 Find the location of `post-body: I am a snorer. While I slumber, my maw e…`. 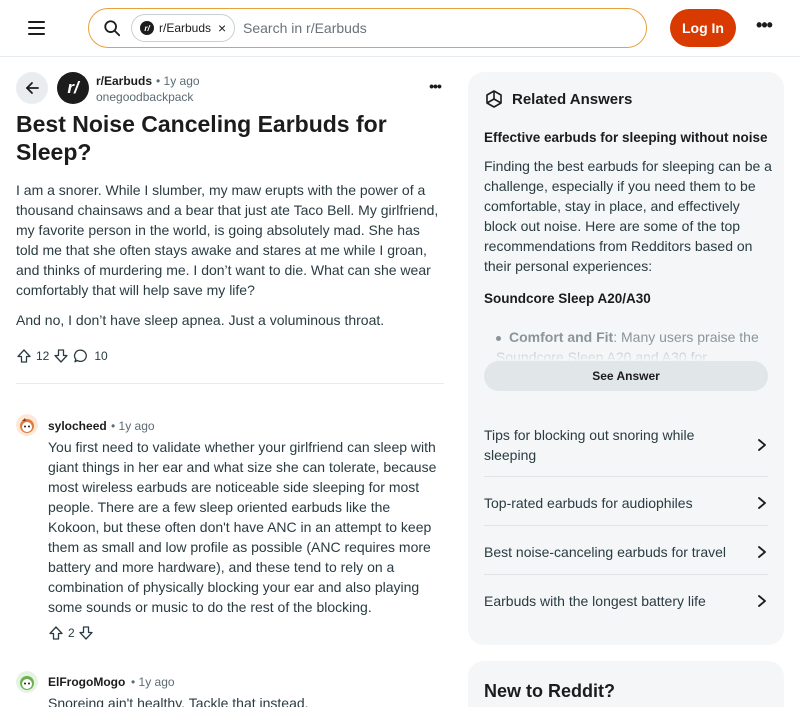

post-body: I am a snorer. While I slumber, my maw e… is located at coordinates (230, 260).